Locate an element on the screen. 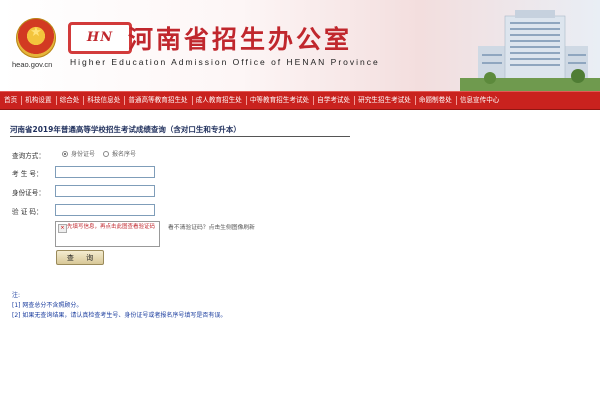  captcha-label: 验 证 码： is located at coordinates (27, 212).